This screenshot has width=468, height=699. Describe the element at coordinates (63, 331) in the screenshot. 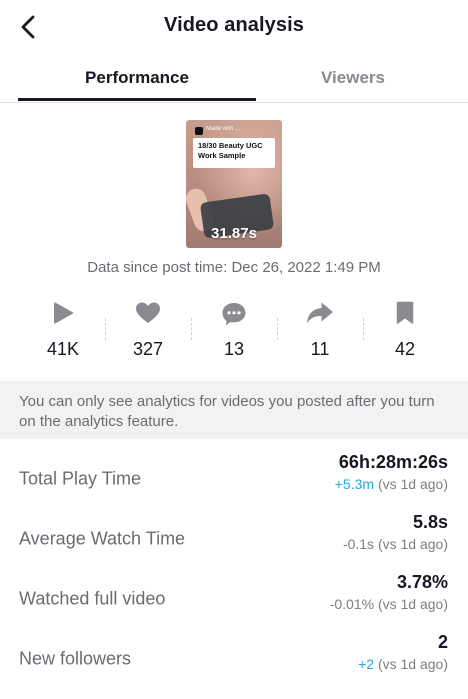

I see `stat-plays: 41K` at that location.